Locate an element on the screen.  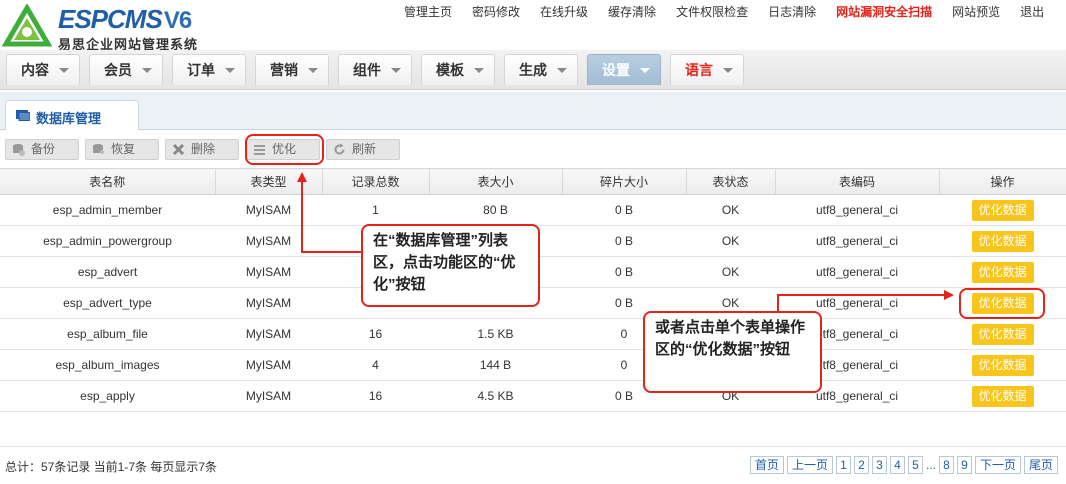
toolbar-button-label: 刷新 is located at coordinates (364, 149).